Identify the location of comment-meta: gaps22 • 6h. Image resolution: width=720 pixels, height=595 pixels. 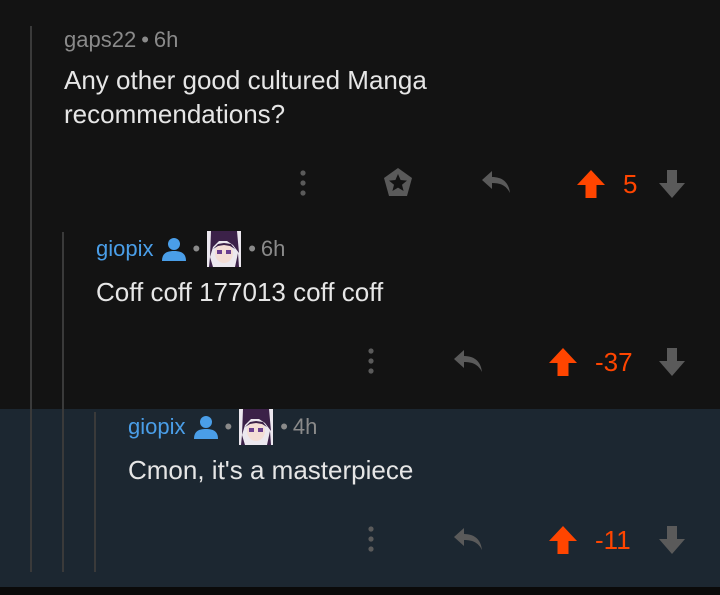
(121, 40).